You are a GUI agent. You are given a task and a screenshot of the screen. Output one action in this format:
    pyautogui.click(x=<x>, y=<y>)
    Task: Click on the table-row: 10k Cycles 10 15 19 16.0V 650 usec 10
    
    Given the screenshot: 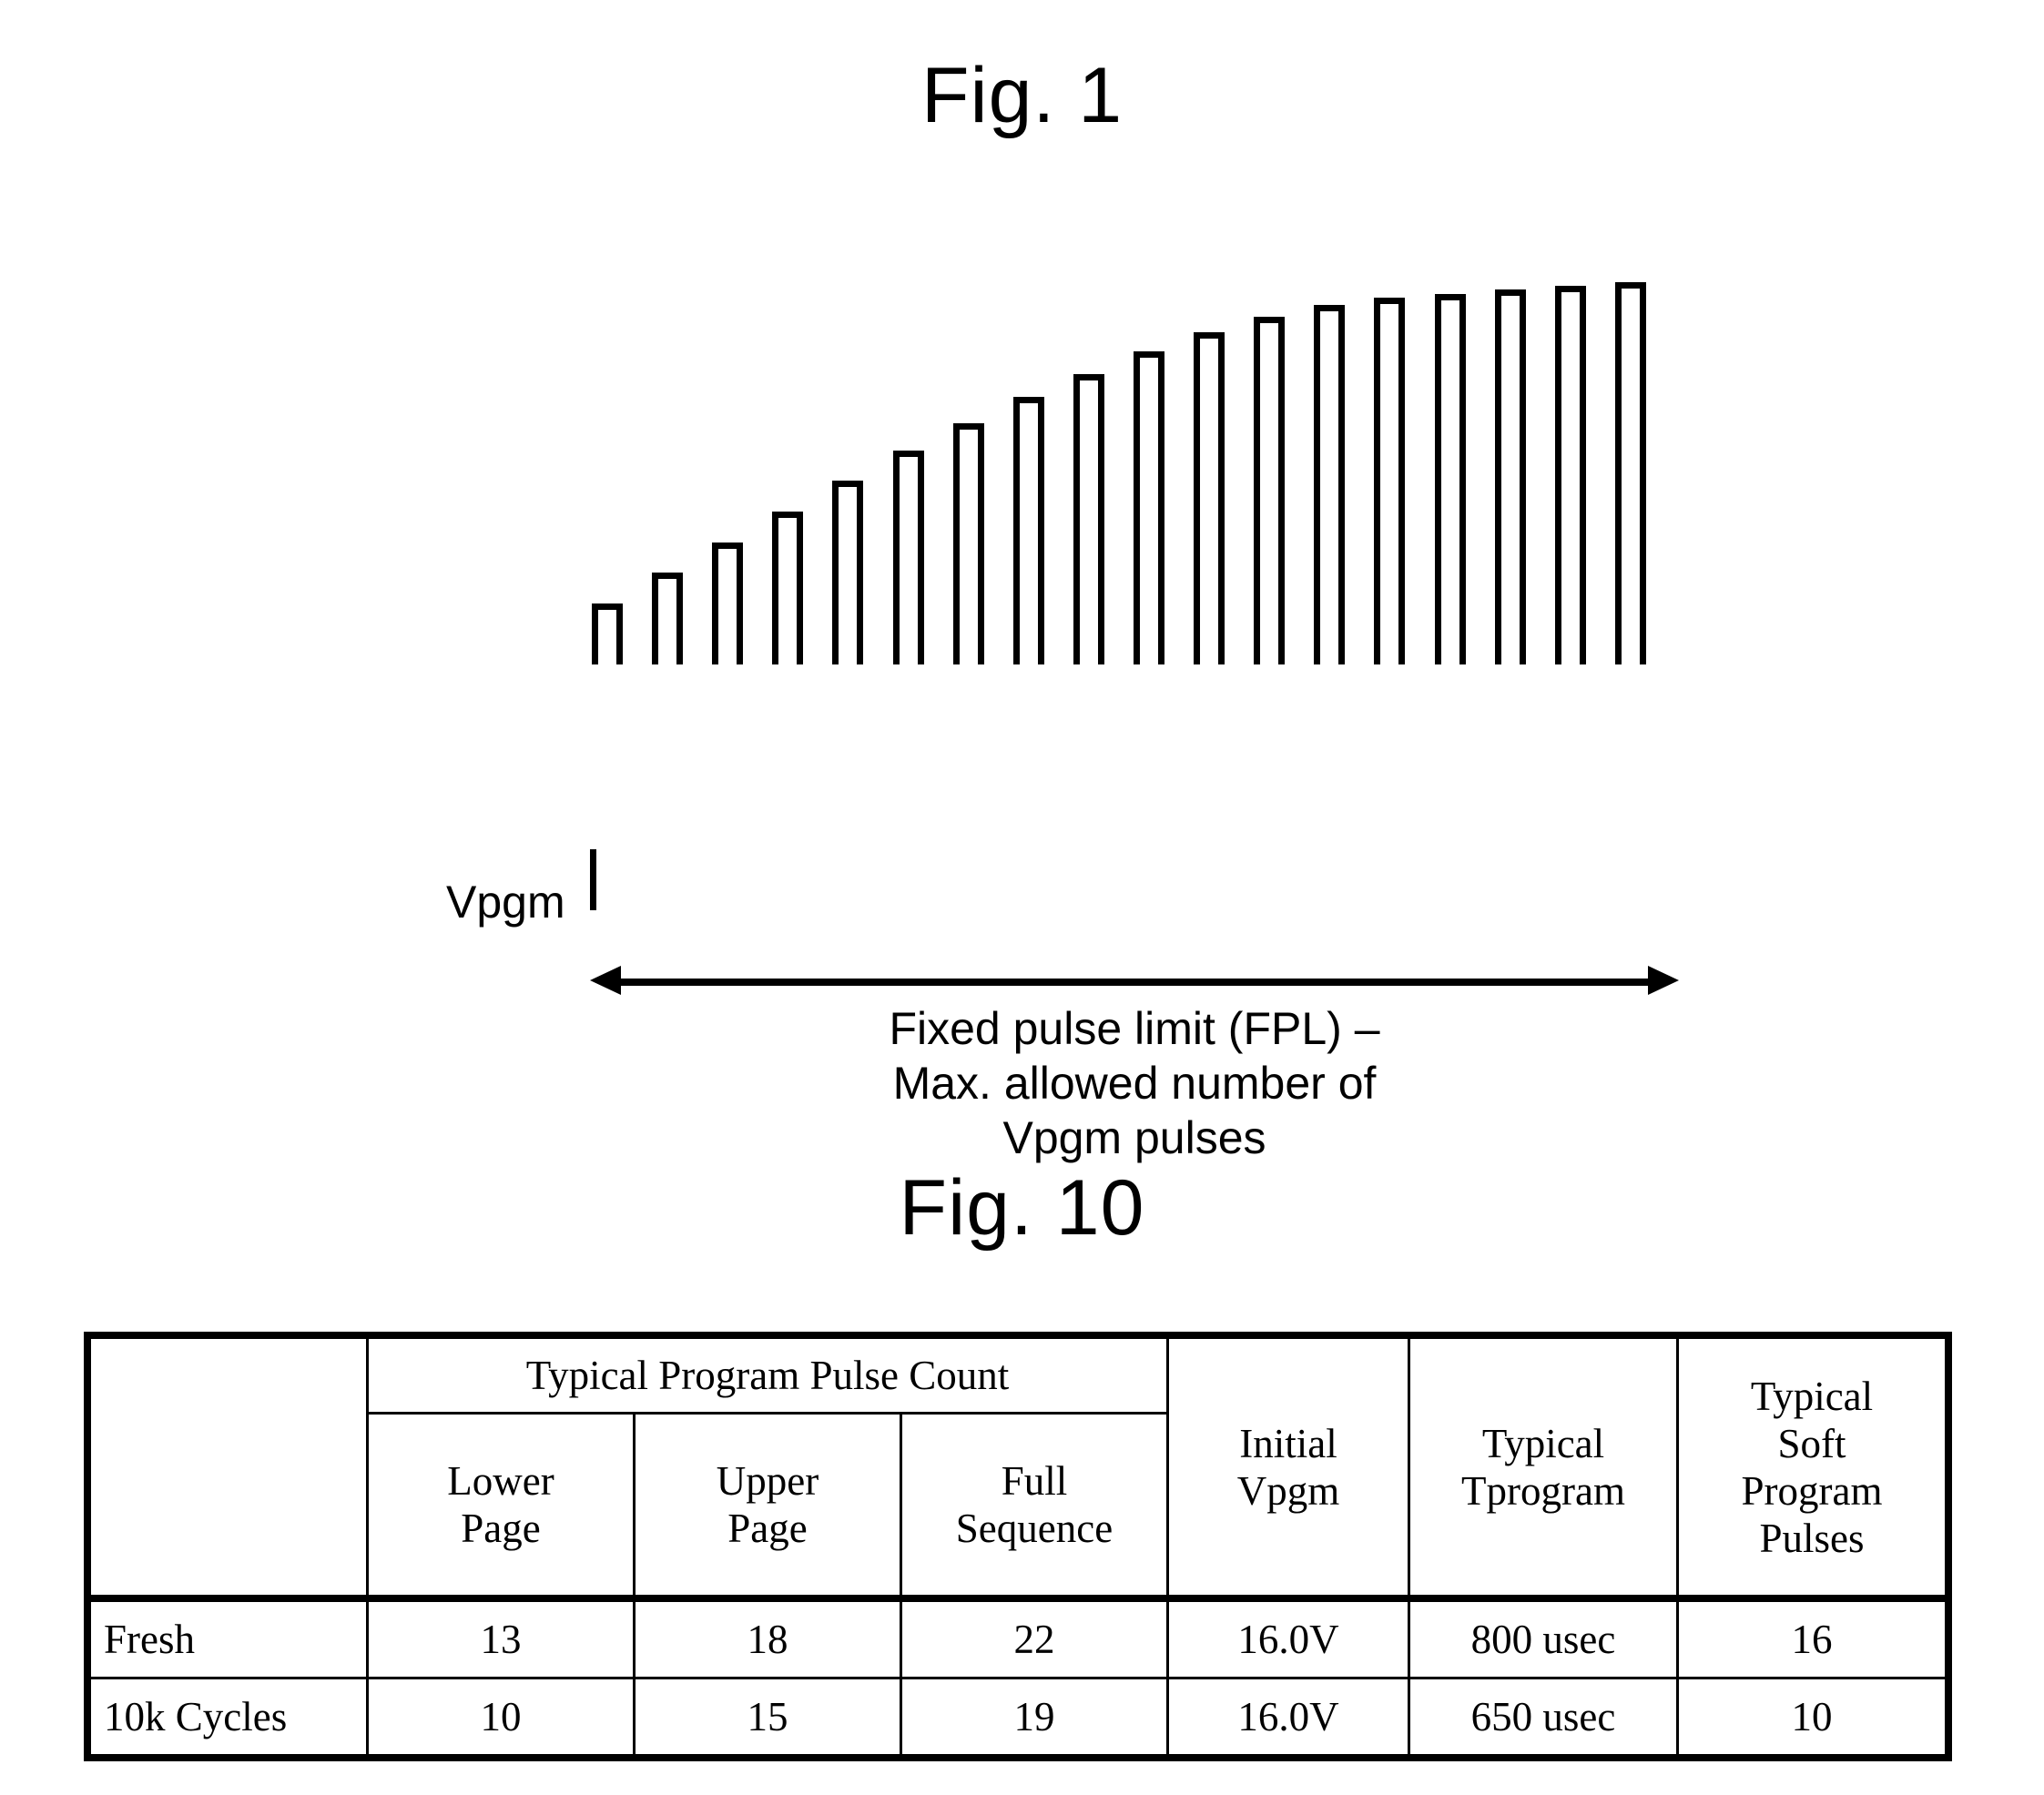 What is the action you would take?
    pyautogui.click(x=1018, y=1719)
    